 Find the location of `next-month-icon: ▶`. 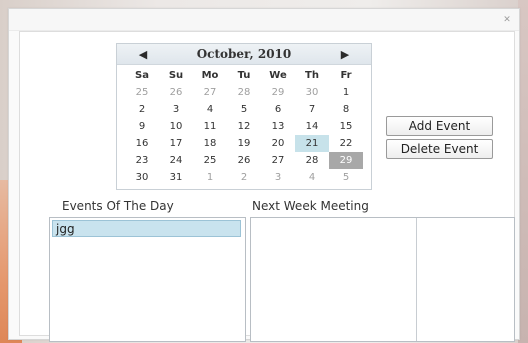

next-month-icon: ▶ is located at coordinates (345, 54).